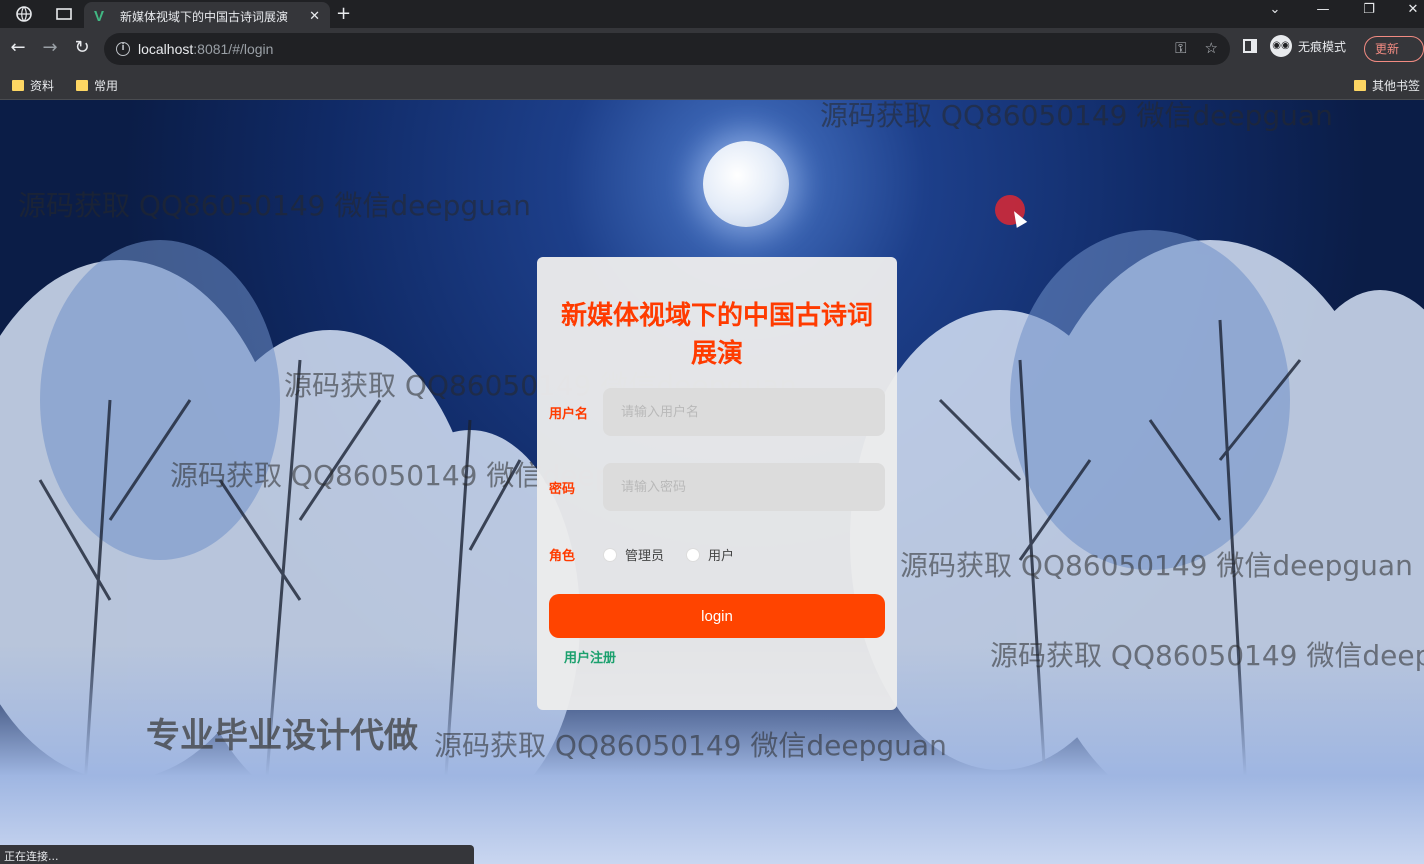 Image resolution: width=1424 pixels, height=864 pixels. I want to click on incognito-profile: ◉◉ 无痕模式, so click(1308, 46).